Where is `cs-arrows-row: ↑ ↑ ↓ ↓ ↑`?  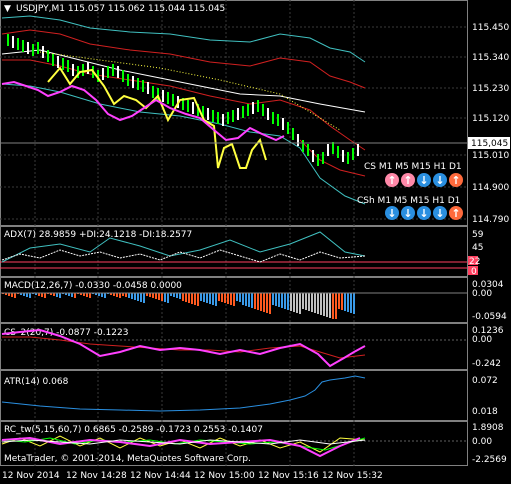 cs-arrows-row: ↑ ↑ ↓ ↓ ↑ is located at coordinates (424, 180).